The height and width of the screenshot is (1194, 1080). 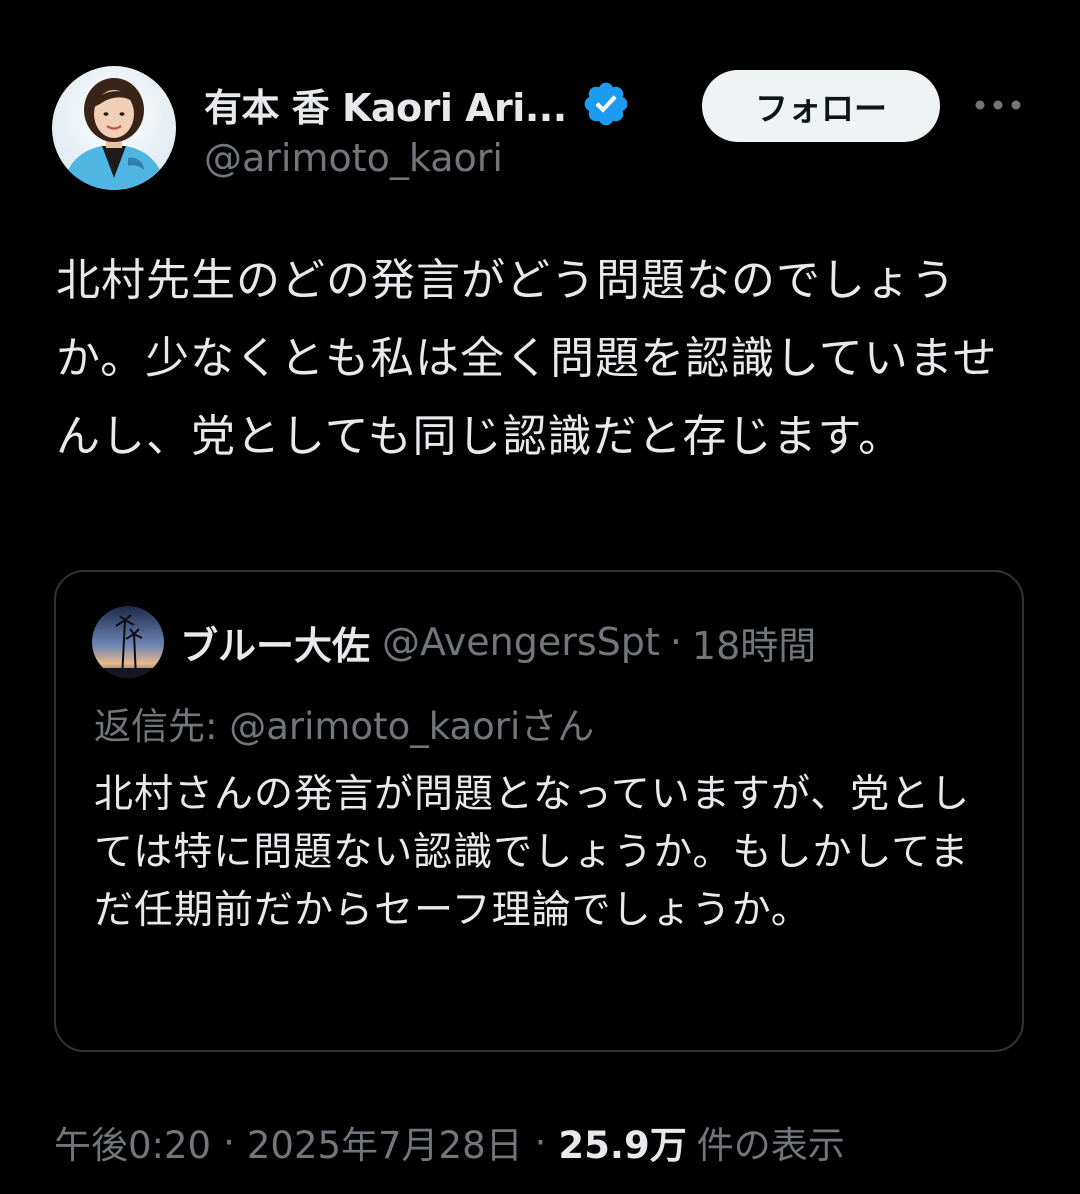 I want to click on tweet-header: 有本 香 Kaori Ari... @arimoto_kaori フォロー, so click(x=540, y=130).